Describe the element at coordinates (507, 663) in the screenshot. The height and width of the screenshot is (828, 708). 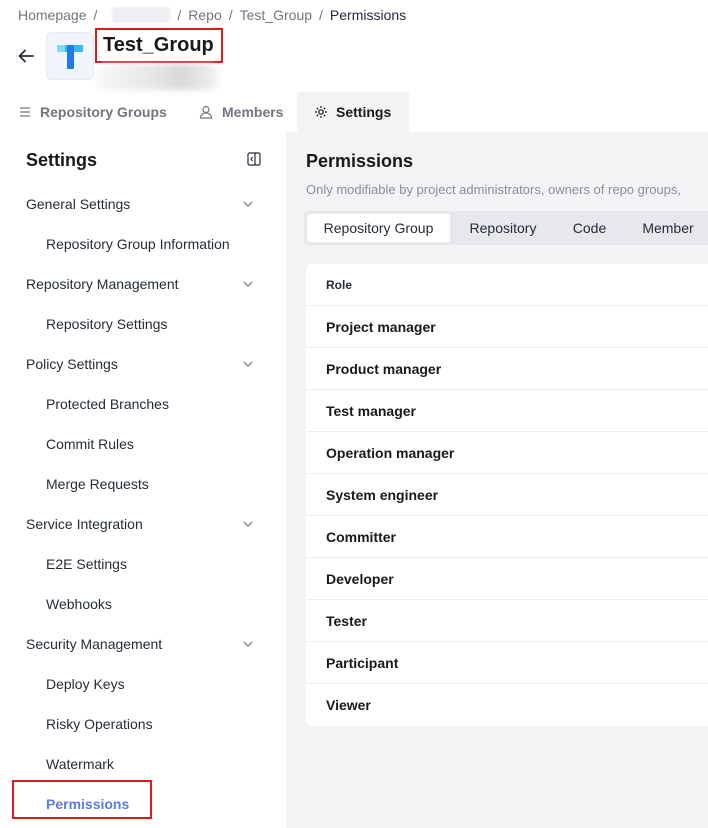
I see `table-row: Participant` at that location.